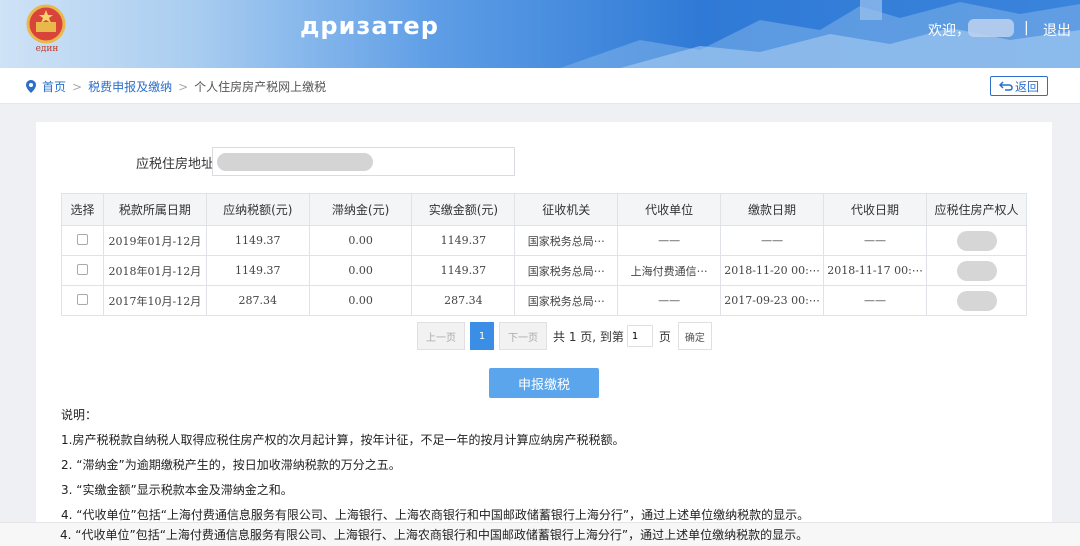 This screenshot has width=1080, height=546. Describe the element at coordinates (540, 86) in the screenshot. I see `breadcrumb-bar: 首页 > 税费申报及缴纳 > 个人住房房产税网上缴税 返回` at that location.